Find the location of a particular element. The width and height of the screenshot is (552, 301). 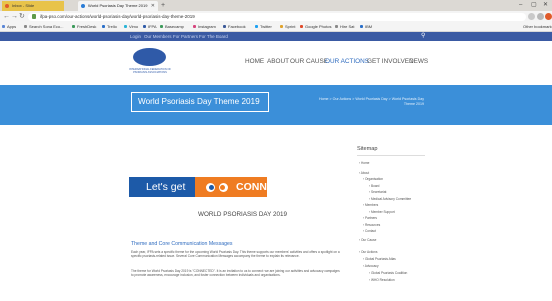

sitemap-link: › About is located at coordinates (364, 173).